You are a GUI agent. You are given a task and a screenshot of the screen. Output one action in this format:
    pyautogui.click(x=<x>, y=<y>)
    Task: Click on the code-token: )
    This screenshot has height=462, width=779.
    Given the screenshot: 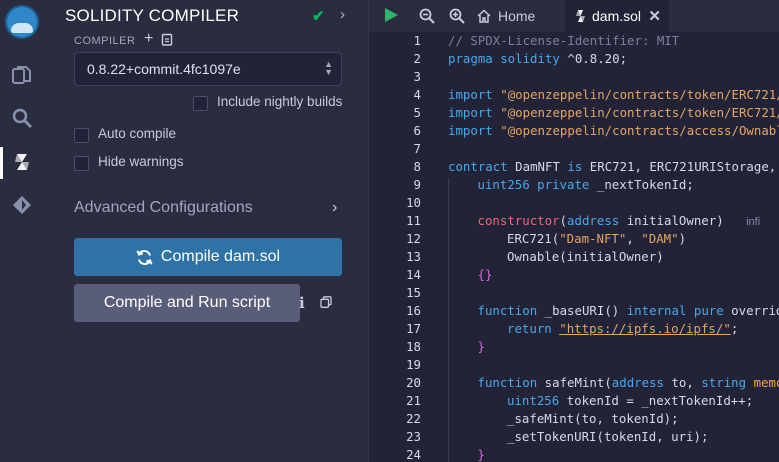 What is the action you would take?
    pyautogui.click(x=682, y=238)
    